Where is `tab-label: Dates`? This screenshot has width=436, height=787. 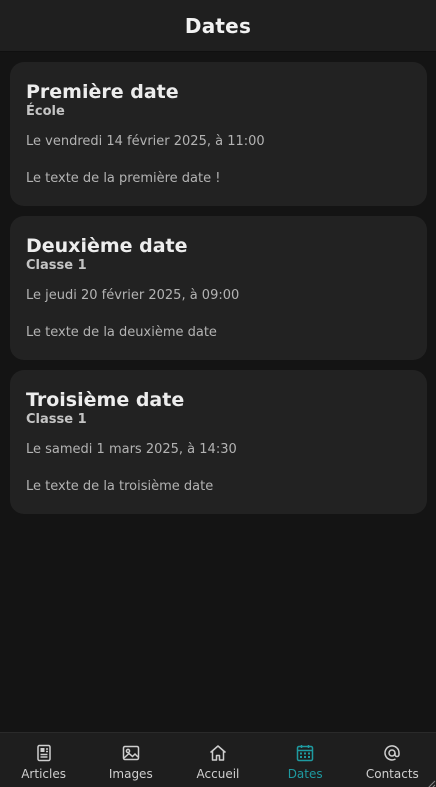
tab-label: Dates is located at coordinates (305, 774).